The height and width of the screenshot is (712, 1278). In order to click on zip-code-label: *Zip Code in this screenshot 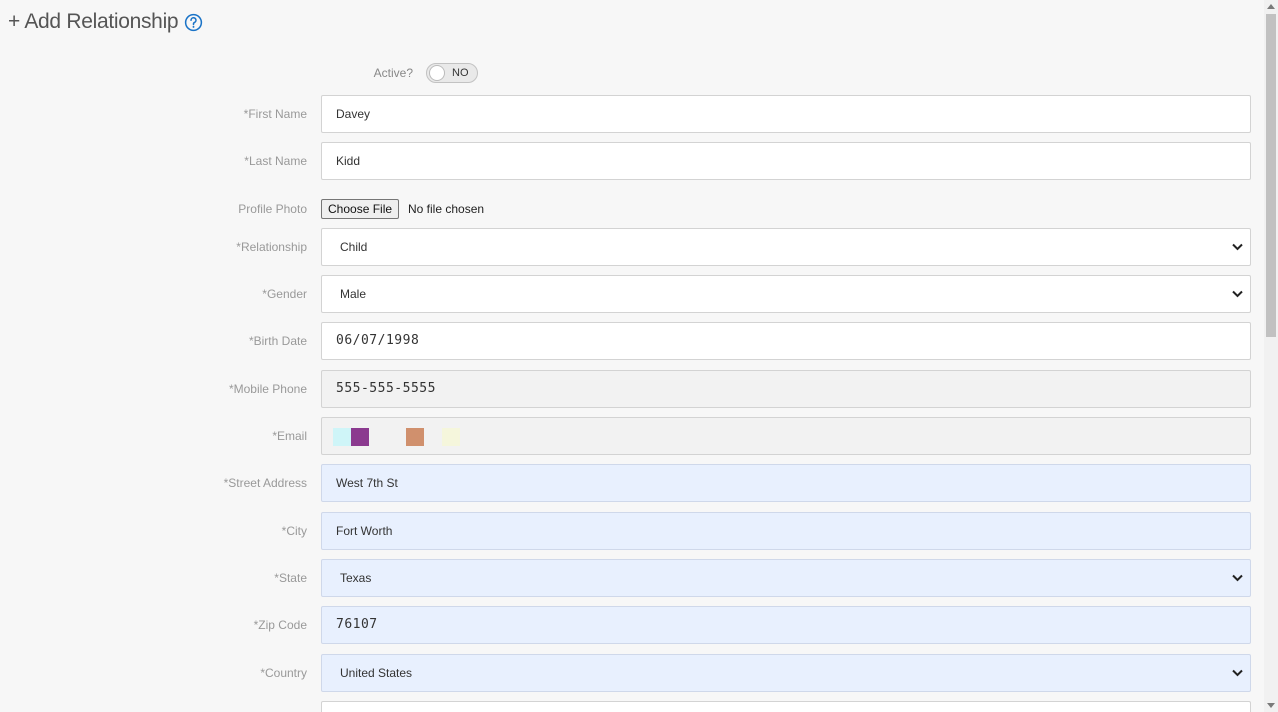, I will do `click(280, 625)`.